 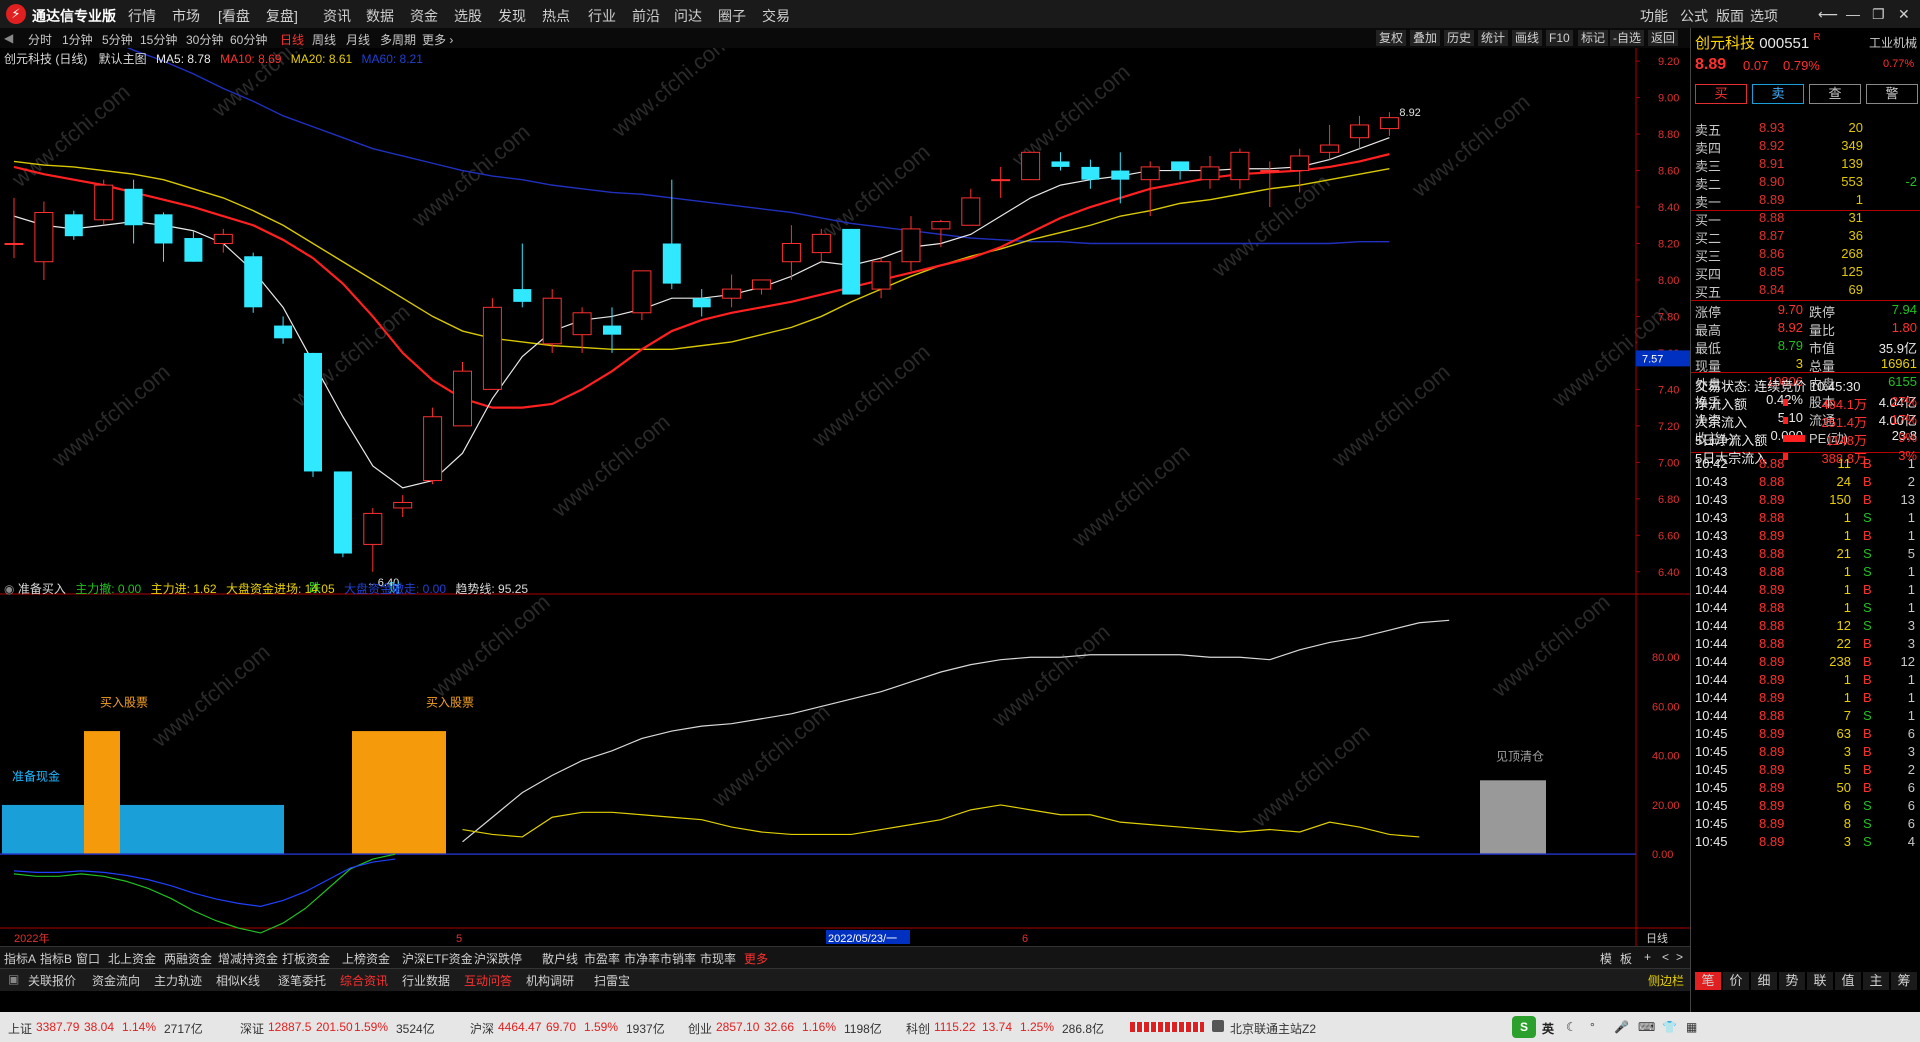 I want to click on chart-tool-6: 标记, so click(x=1593, y=38).